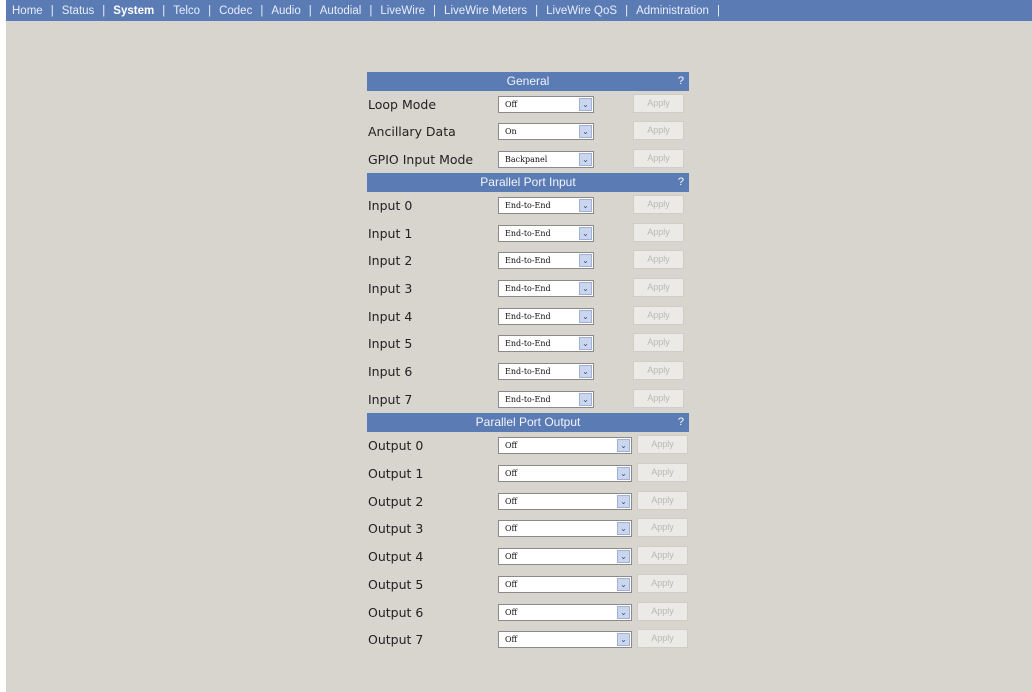 This screenshot has height=692, width=1032. I want to click on setting-label: Output 2, so click(396, 501).